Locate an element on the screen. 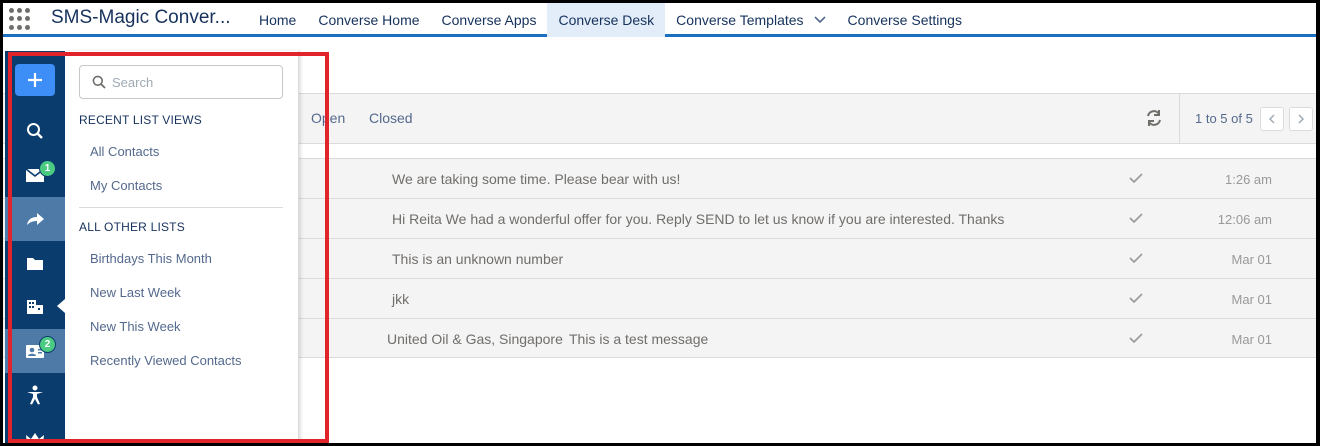  next-page-button is located at coordinates (1301, 119).